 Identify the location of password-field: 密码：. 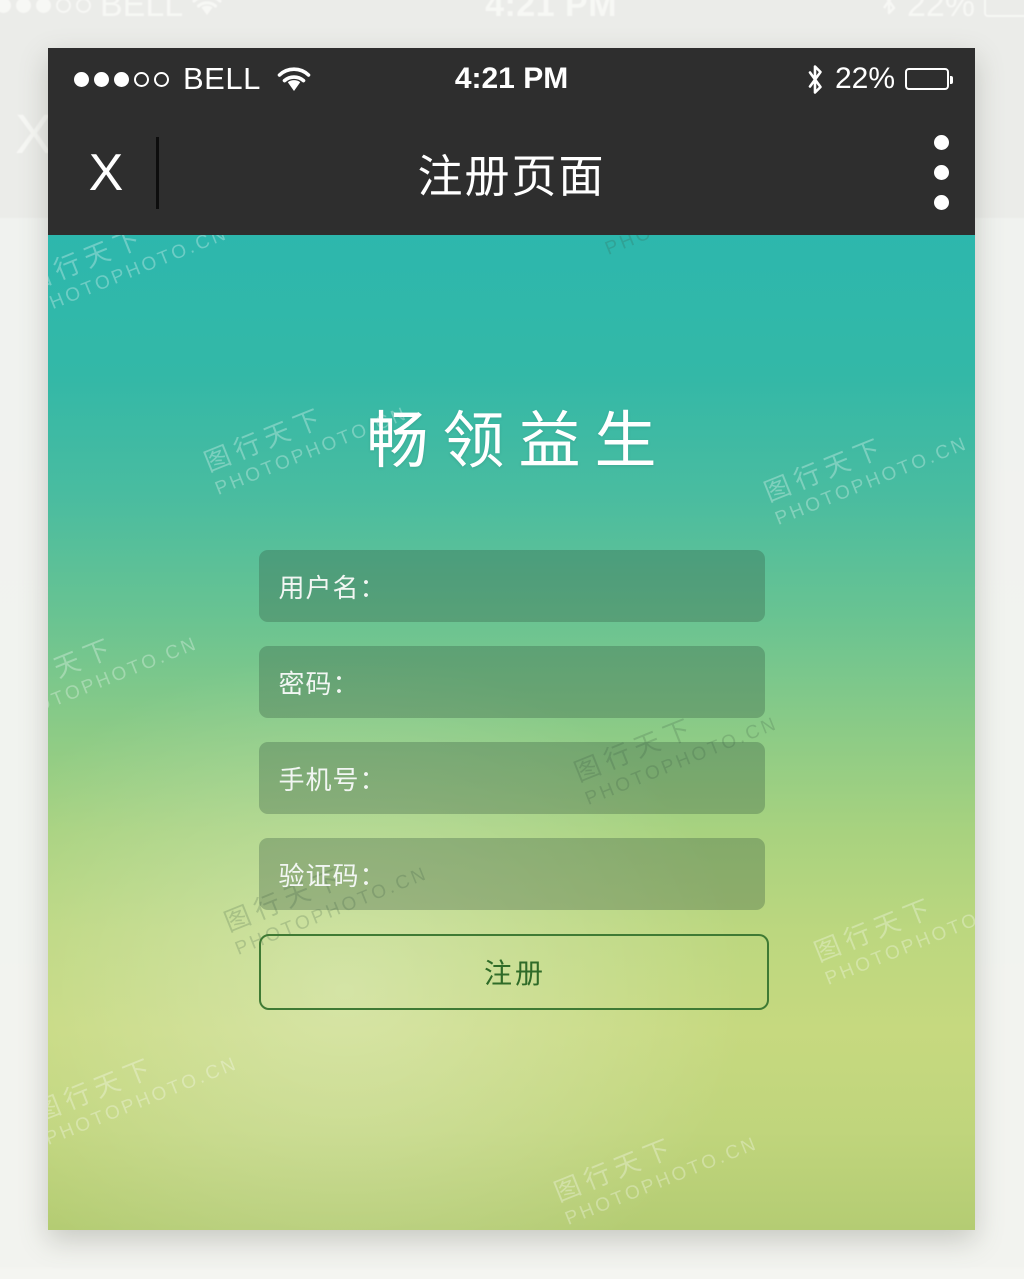
(511, 682).